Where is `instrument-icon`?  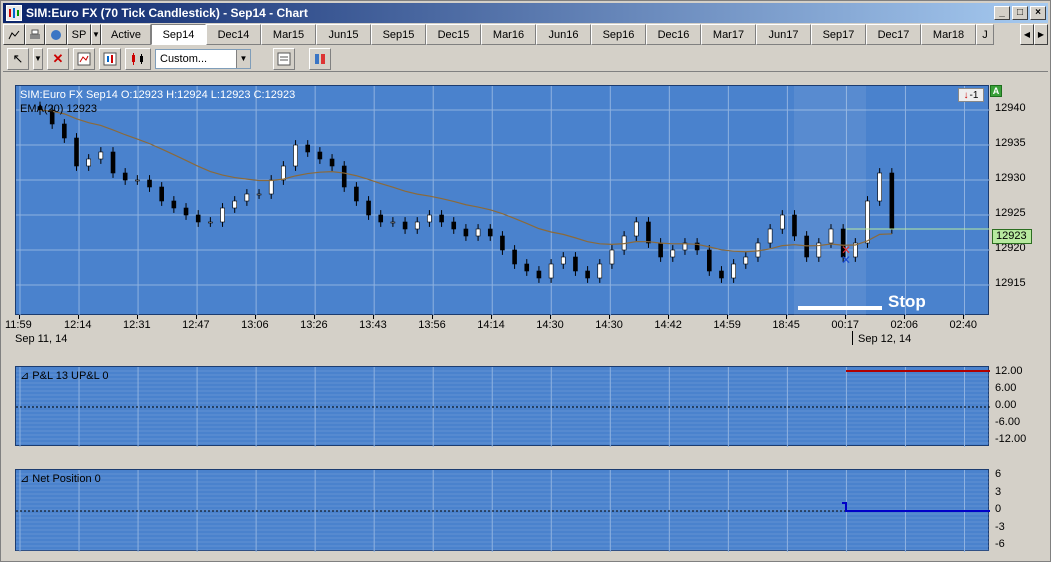
instrument-icon is located at coordinates (56, 34).